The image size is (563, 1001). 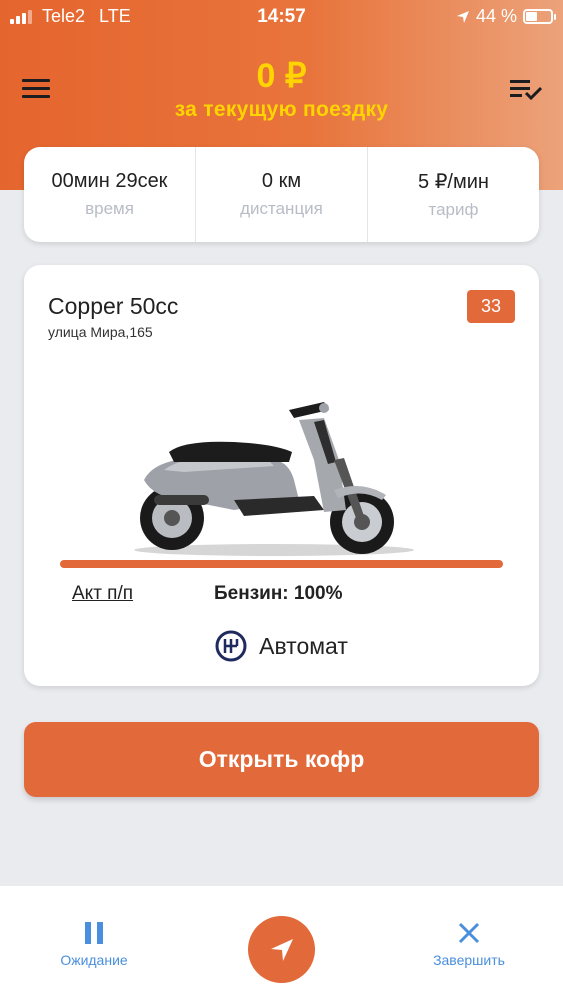 I want to click on stat-tariff-label: тариф, so click(x=453, y=209).